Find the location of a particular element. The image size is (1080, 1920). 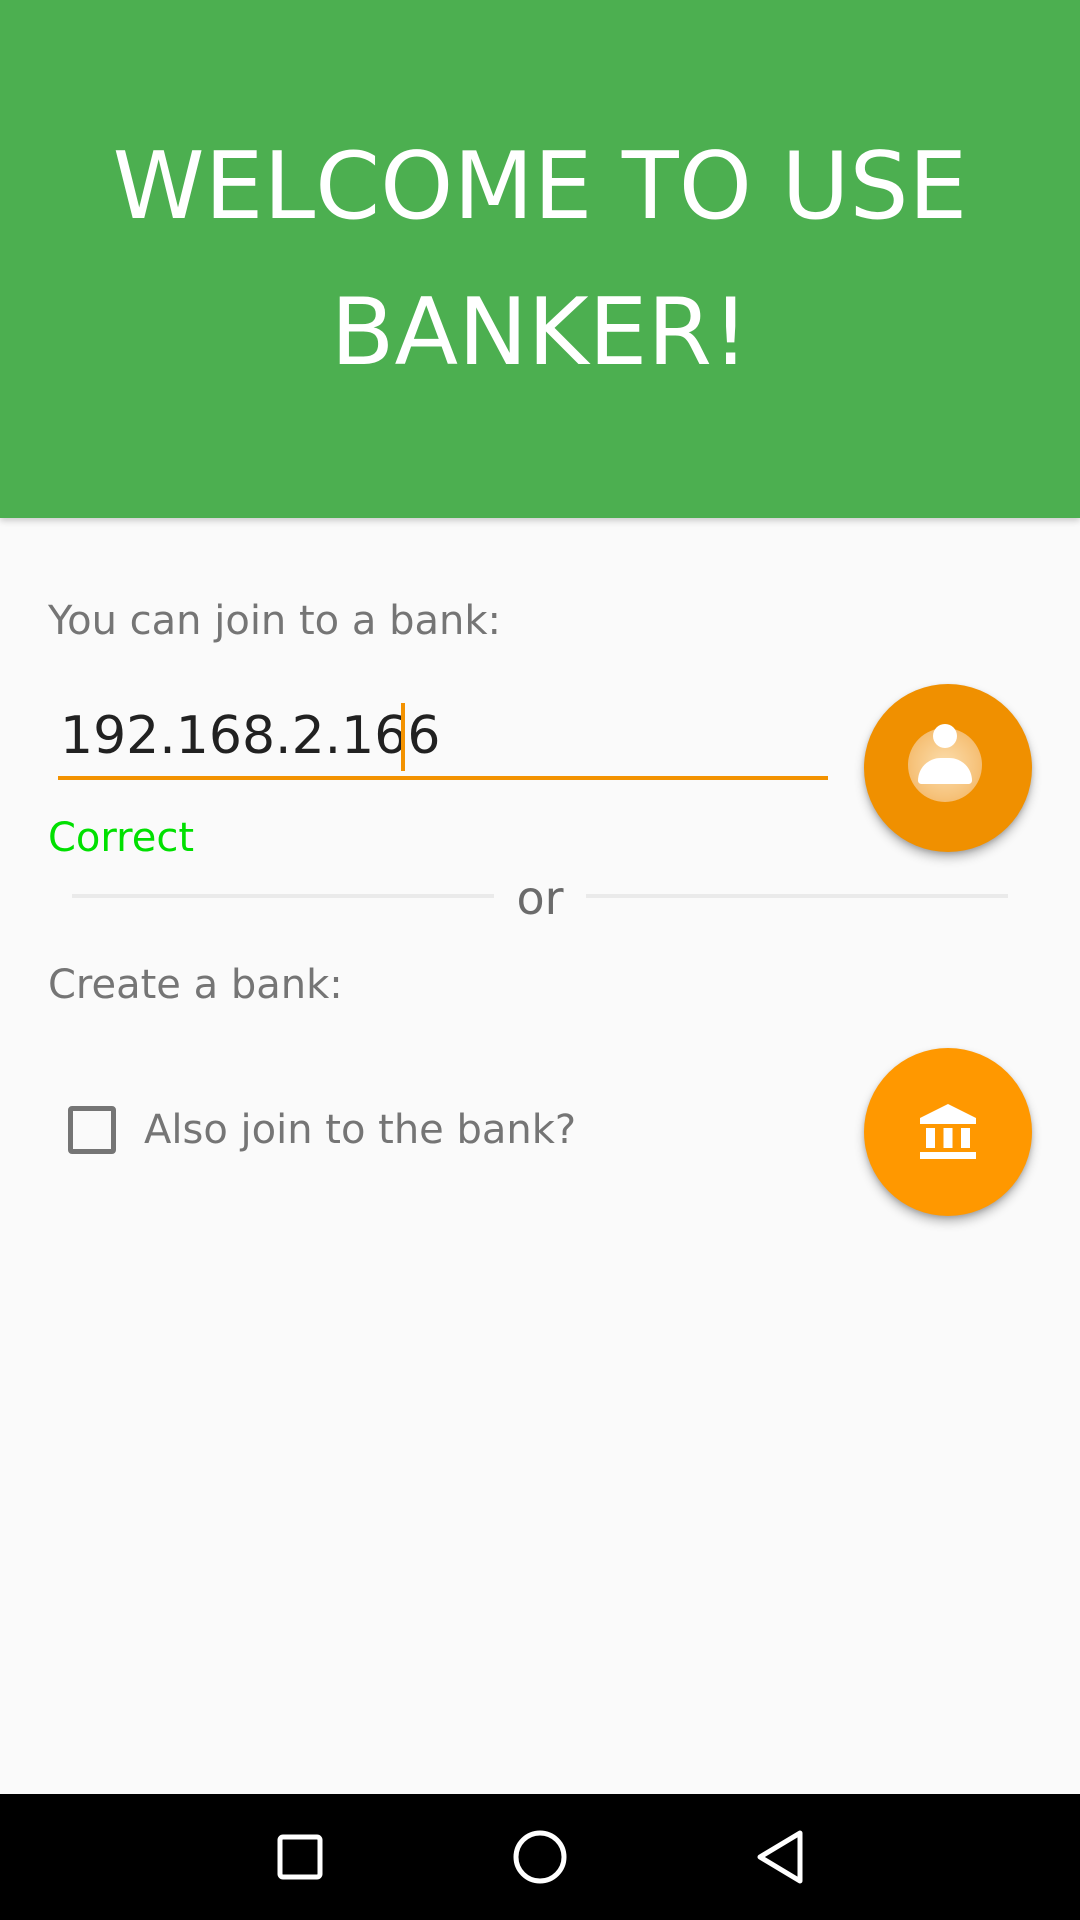

also-join-checkbox-row: Also join to the bank? is located at coordinates (322, 1130).